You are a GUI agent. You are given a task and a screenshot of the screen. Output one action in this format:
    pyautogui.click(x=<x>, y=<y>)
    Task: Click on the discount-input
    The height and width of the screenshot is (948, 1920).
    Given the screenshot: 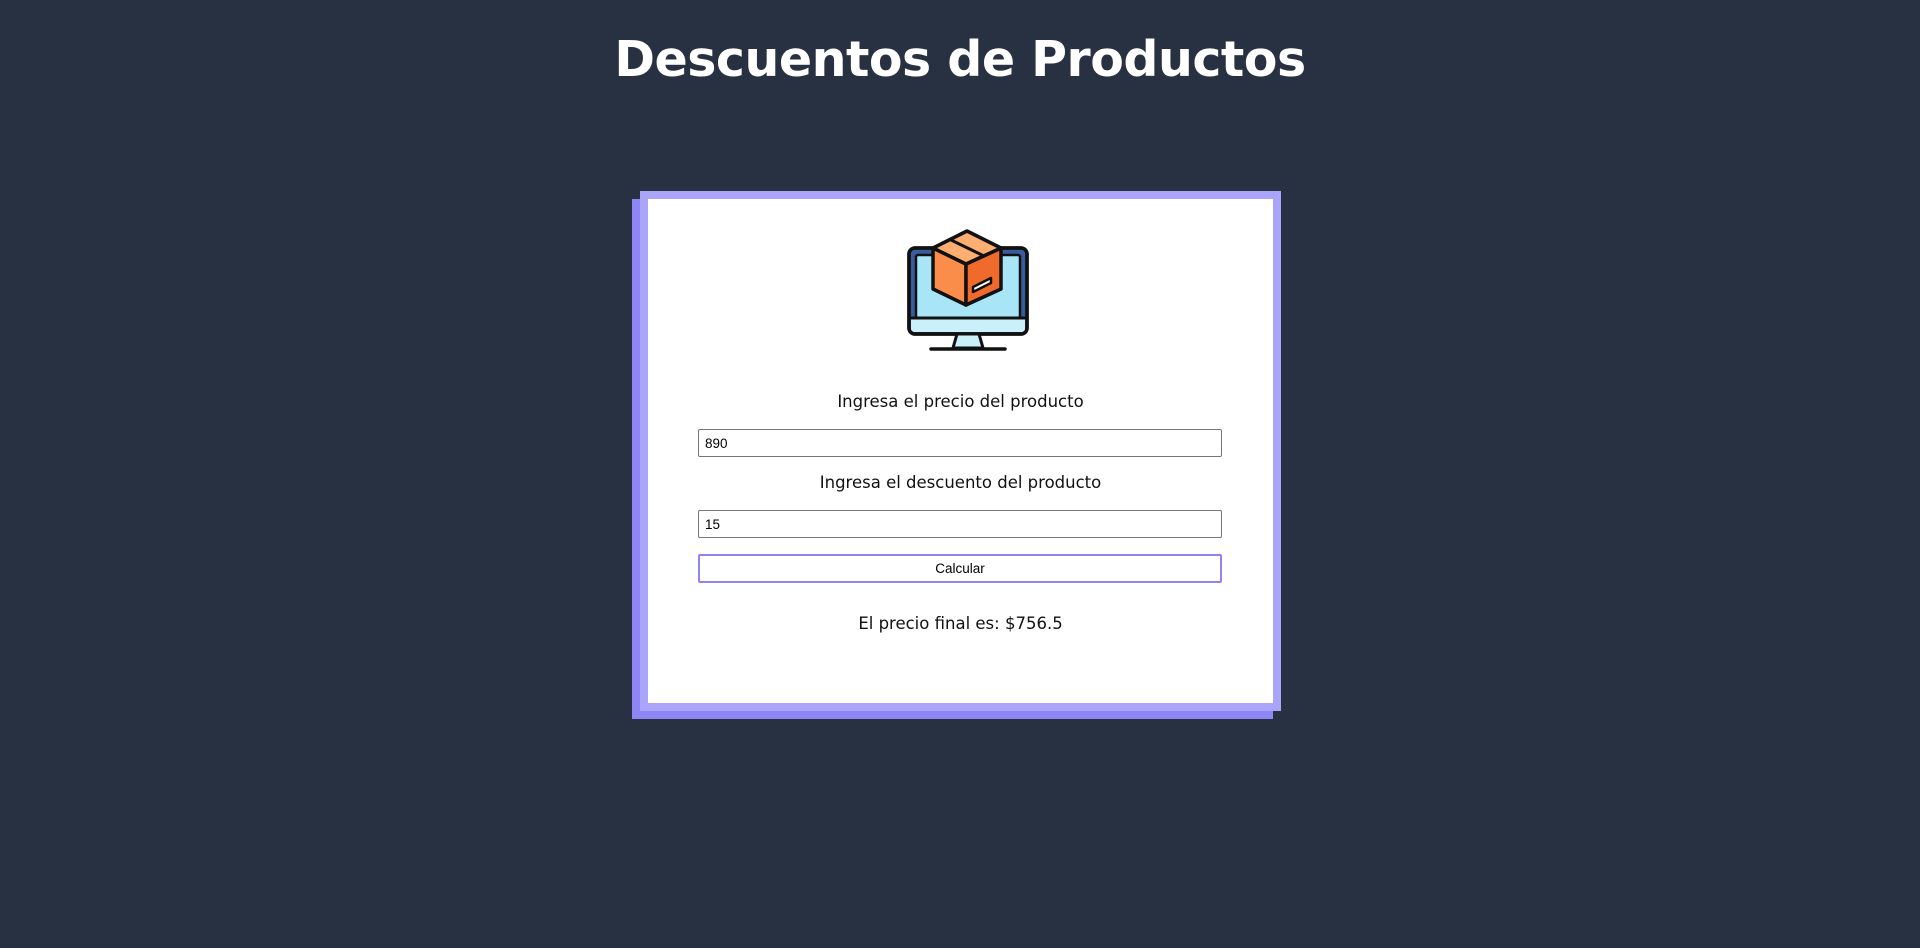 What is the action you would take?
    pyautogui.click(x=960, y=524)
    